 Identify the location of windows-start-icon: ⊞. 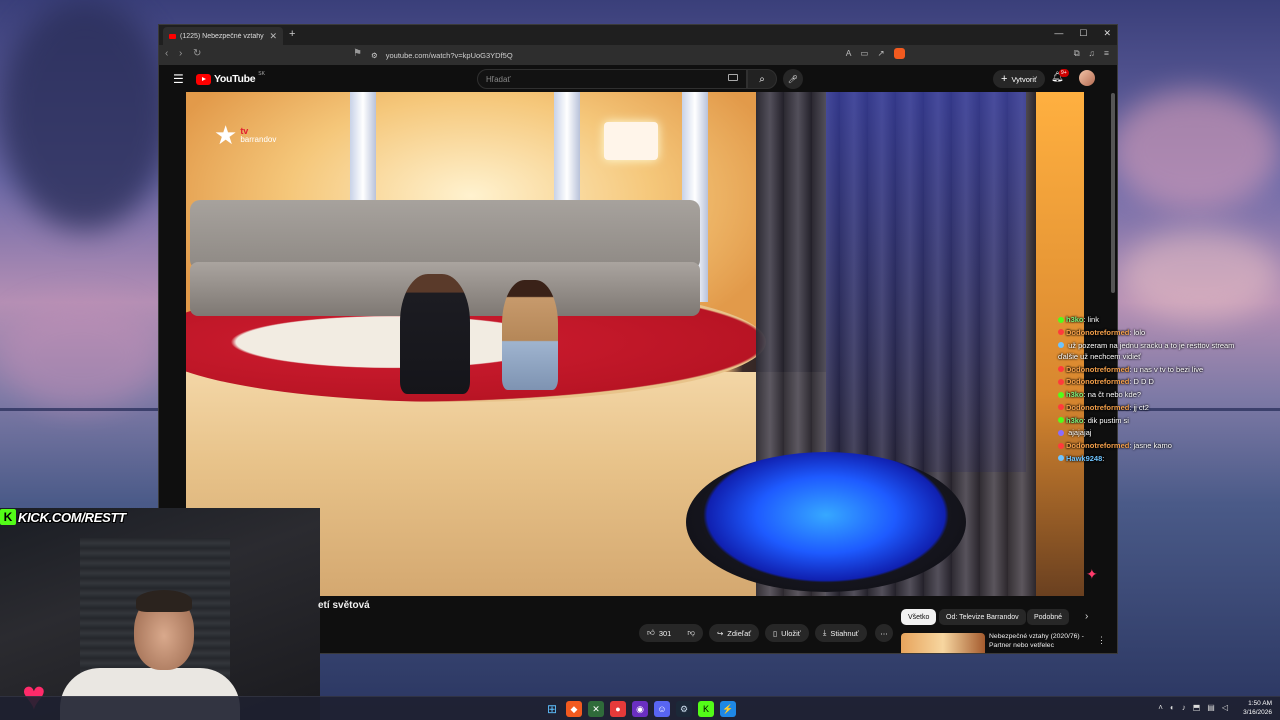
(552, 709).